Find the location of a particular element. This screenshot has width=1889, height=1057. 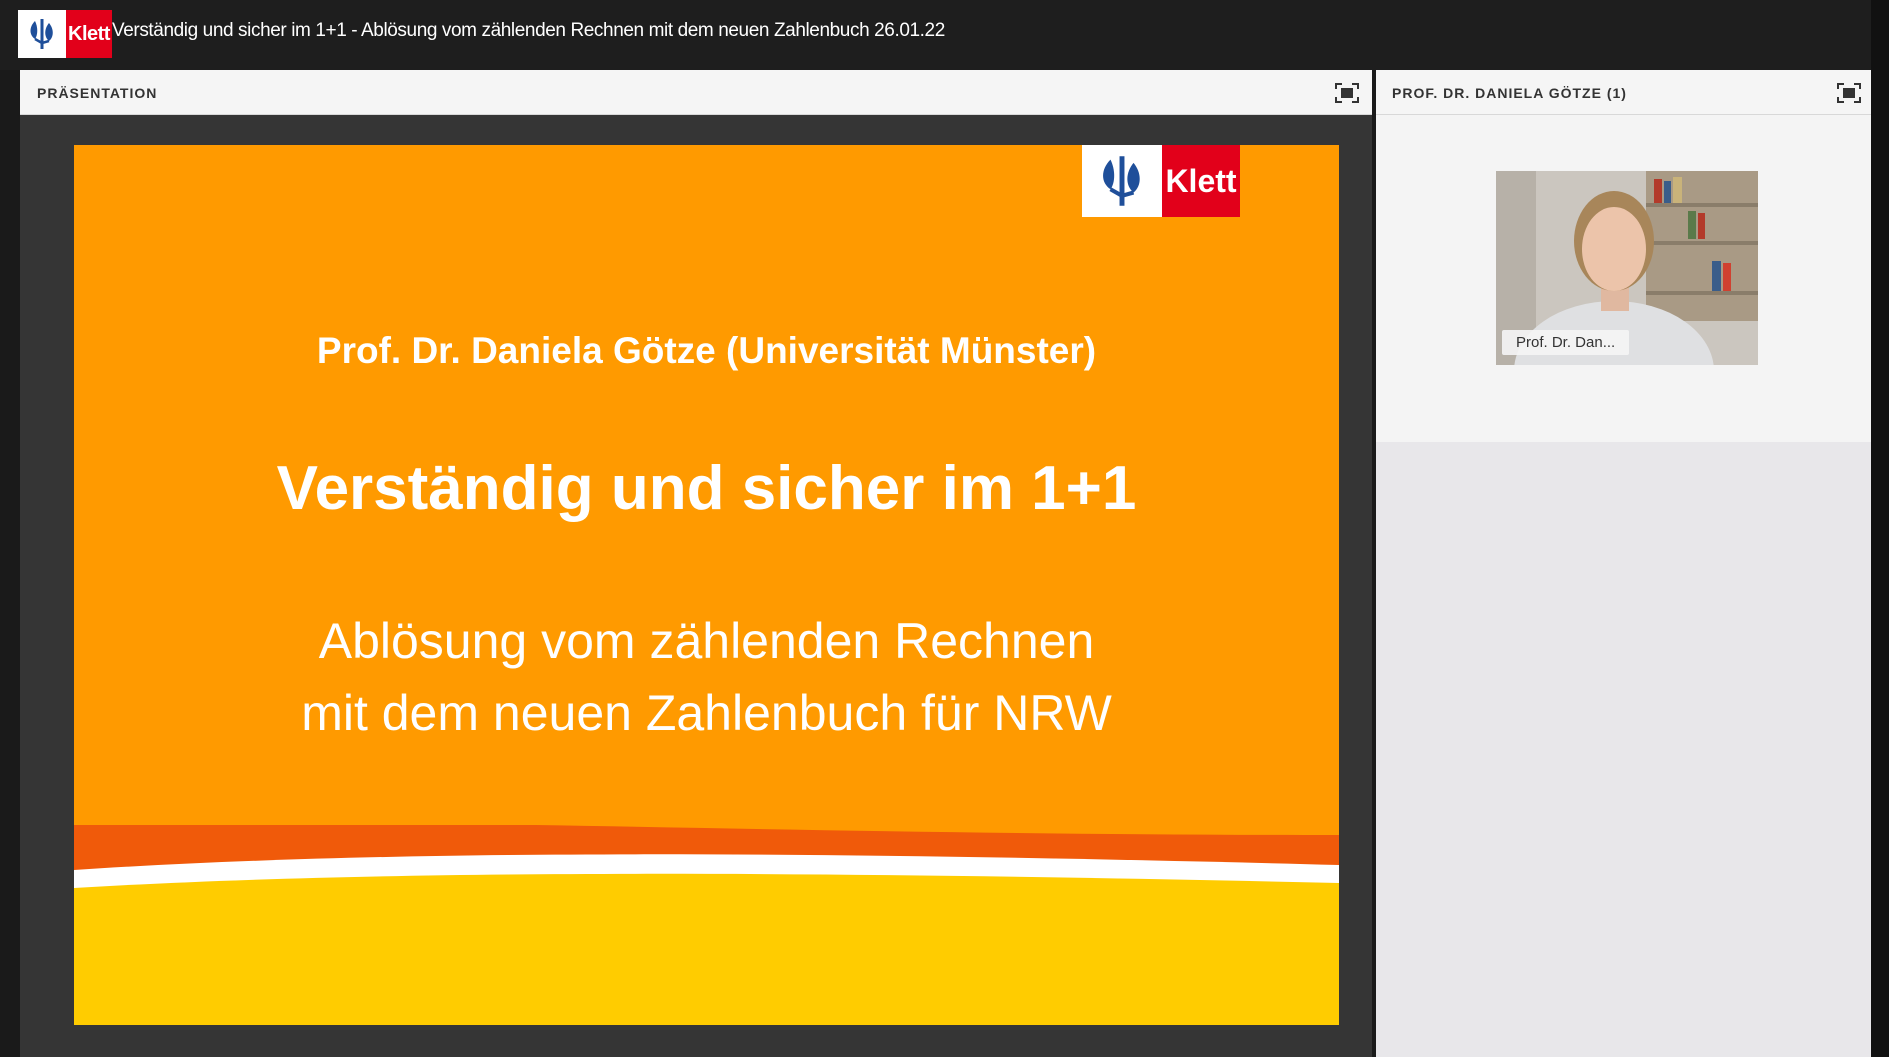

slide-logo: Klett is located at coordinates (1161, 181).